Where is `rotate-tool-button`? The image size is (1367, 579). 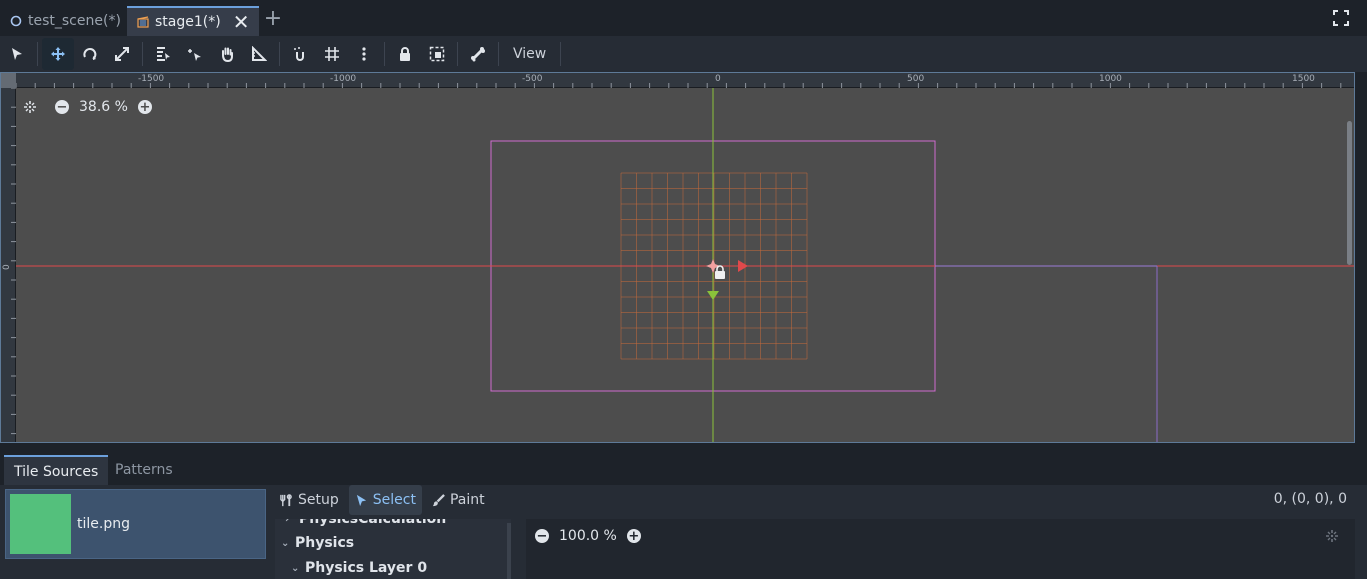 rotate-tool-button is located at coordinates (90, 54).